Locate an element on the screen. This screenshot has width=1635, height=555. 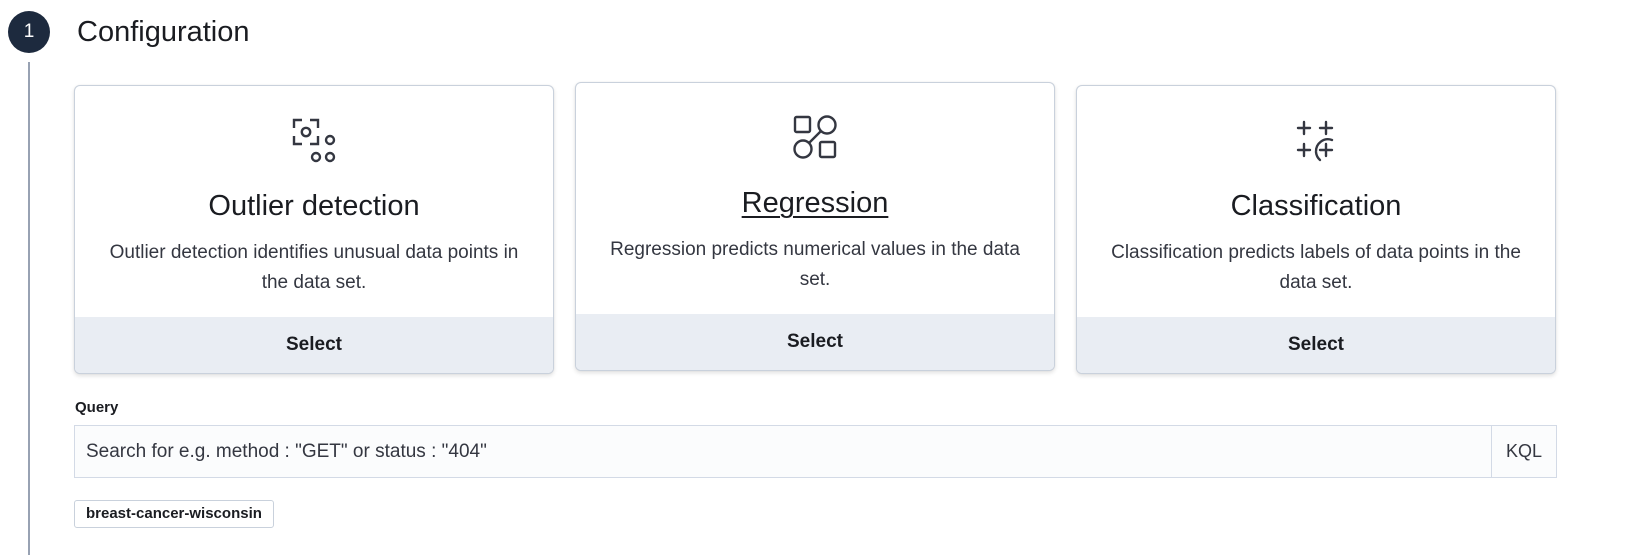
step-connector-line is located at coordinates (29, 308).